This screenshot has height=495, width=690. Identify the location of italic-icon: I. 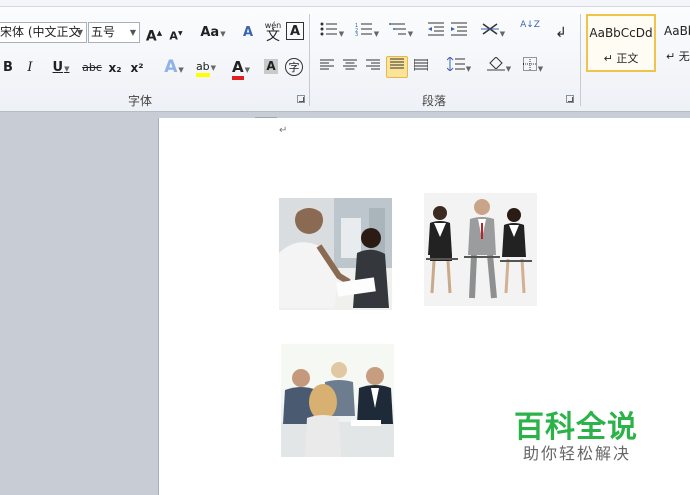
(30, 67).